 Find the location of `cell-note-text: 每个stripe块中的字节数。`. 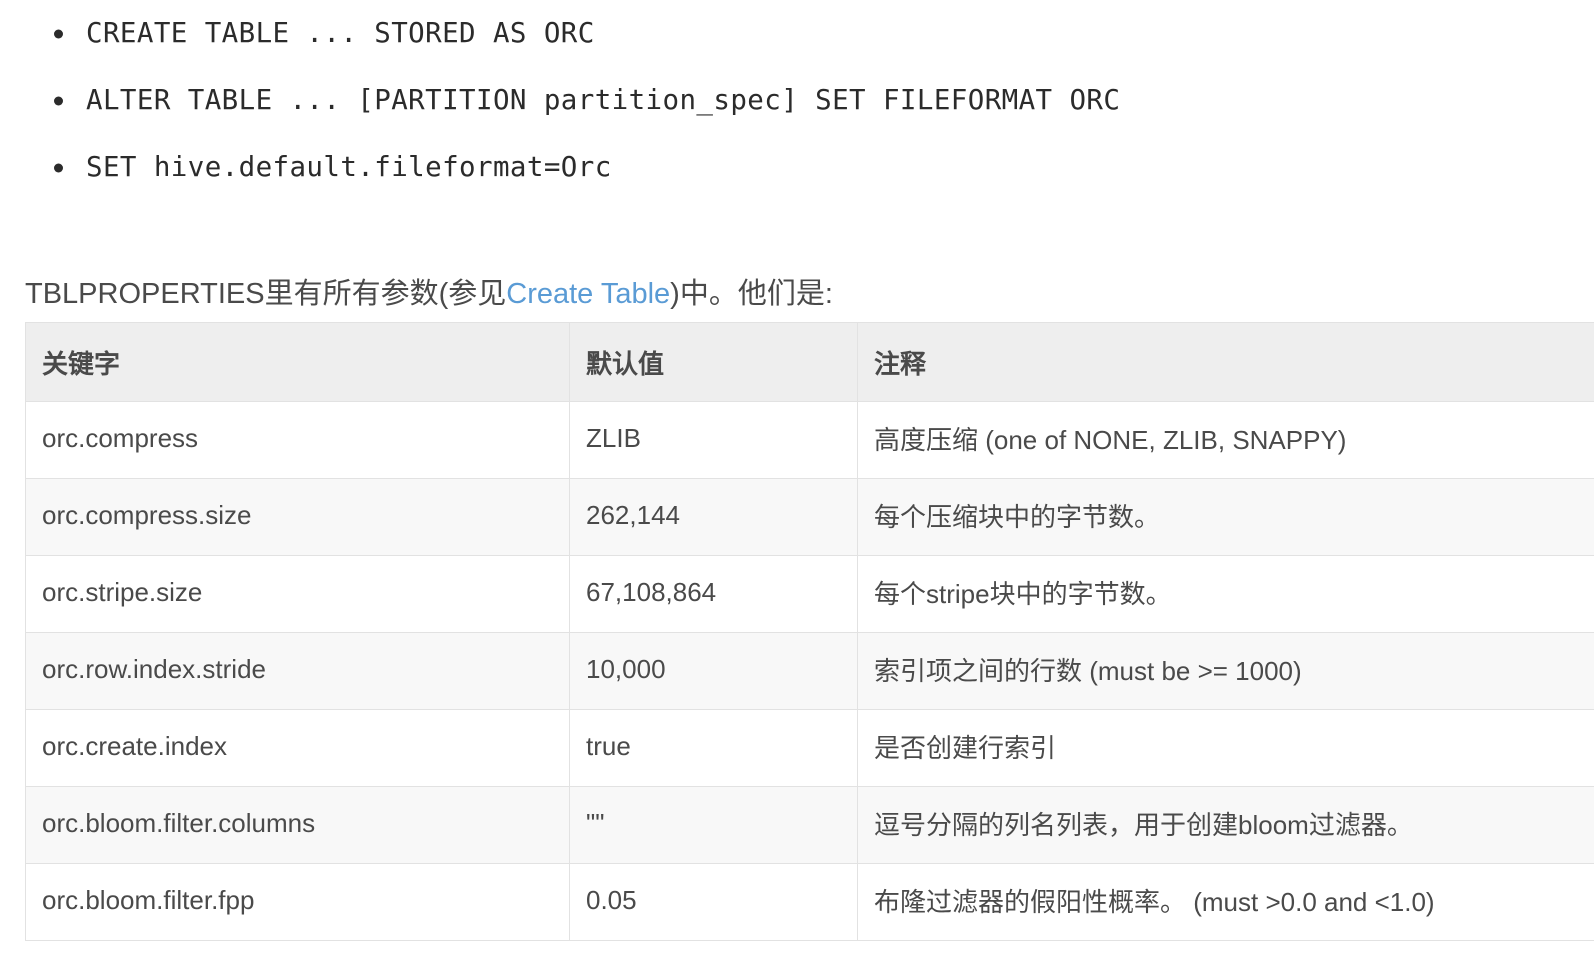

cell-note-text: 每个stripe块中的字节数。 is located at coordinates (1023, 593).